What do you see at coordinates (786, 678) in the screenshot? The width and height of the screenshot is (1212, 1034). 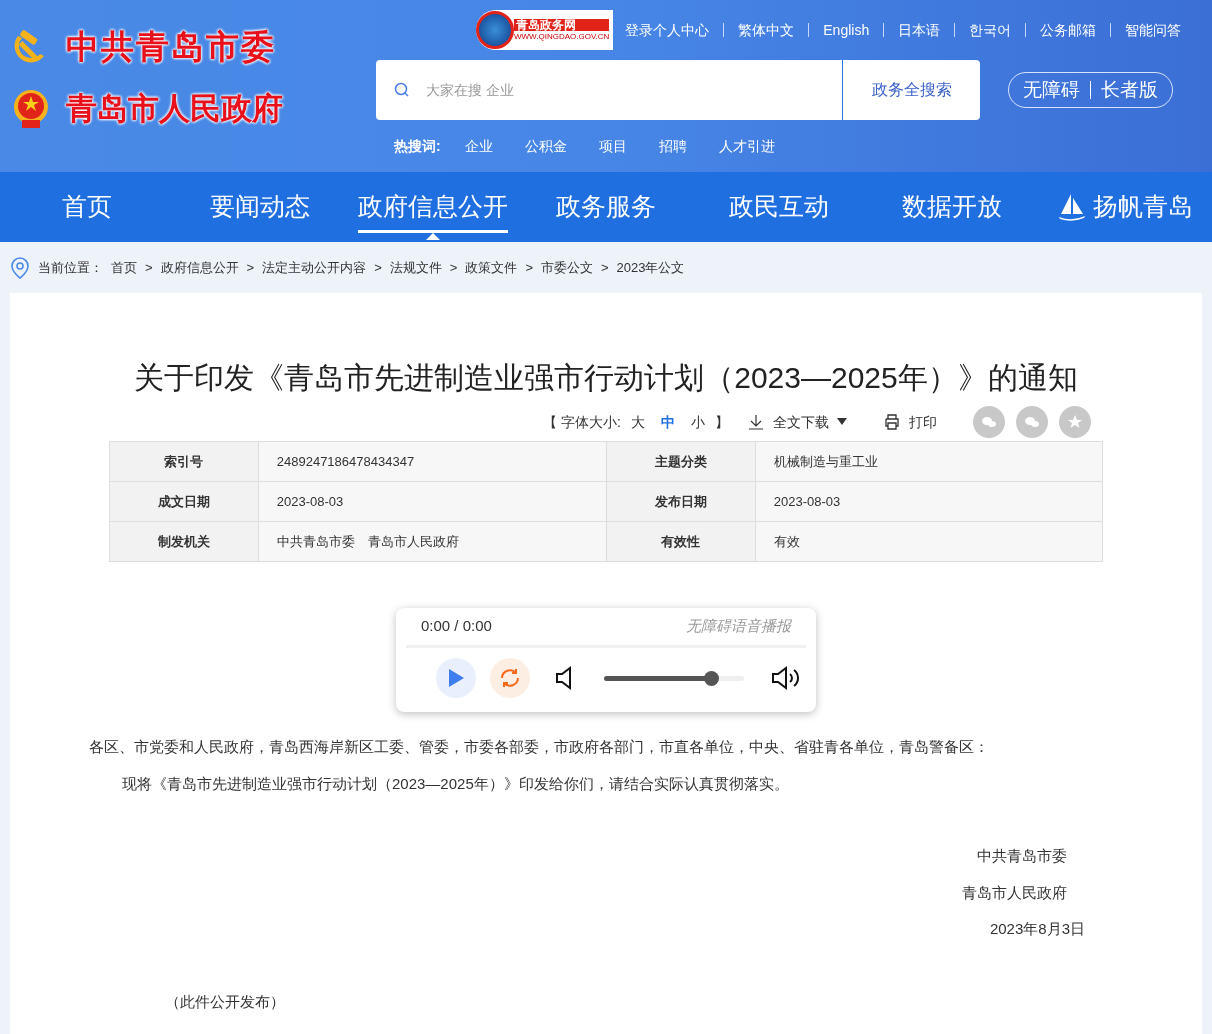 I see `volume-high-icon` at bounding box center [786, 678].